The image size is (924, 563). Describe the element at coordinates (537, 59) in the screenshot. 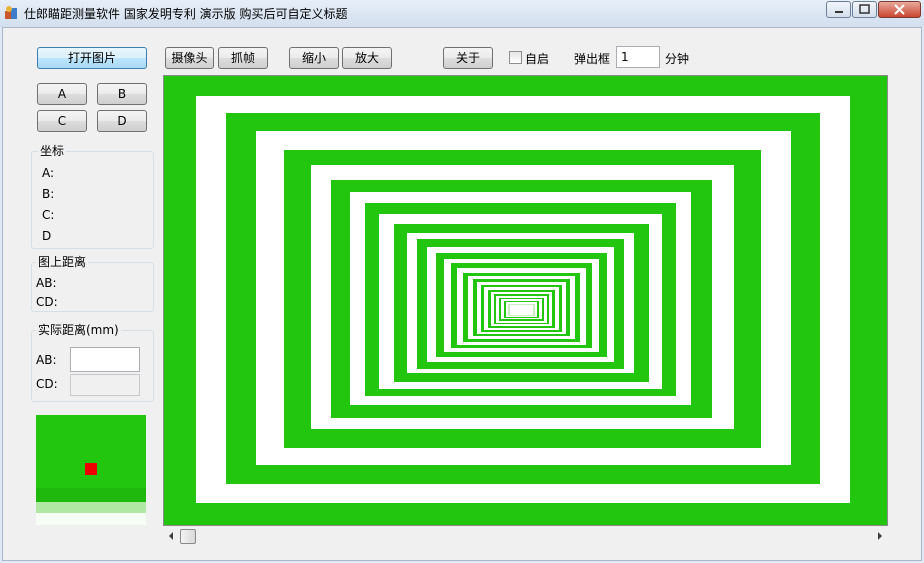

I see `auto-start-label: 自启` at that location.